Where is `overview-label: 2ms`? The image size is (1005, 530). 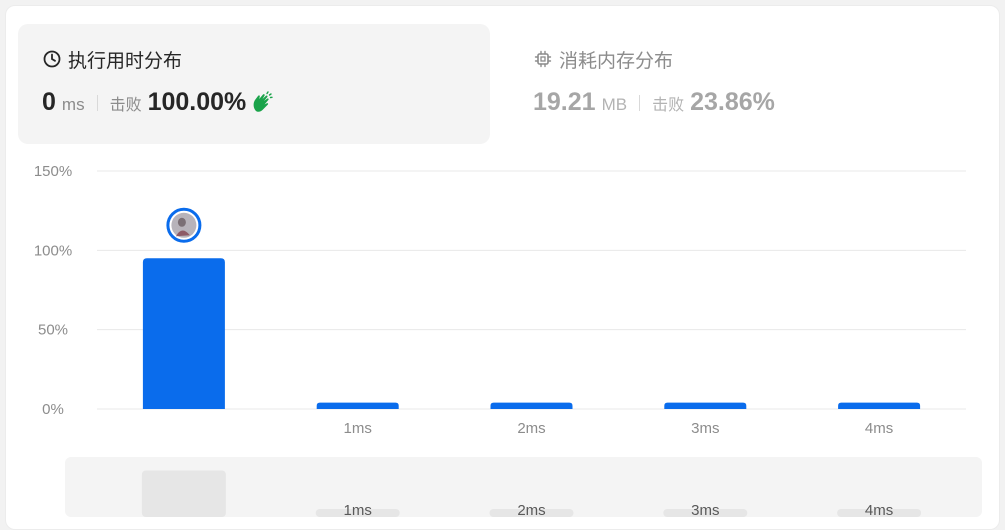
overview-label: 2ms is located at coordinates (531, 510).